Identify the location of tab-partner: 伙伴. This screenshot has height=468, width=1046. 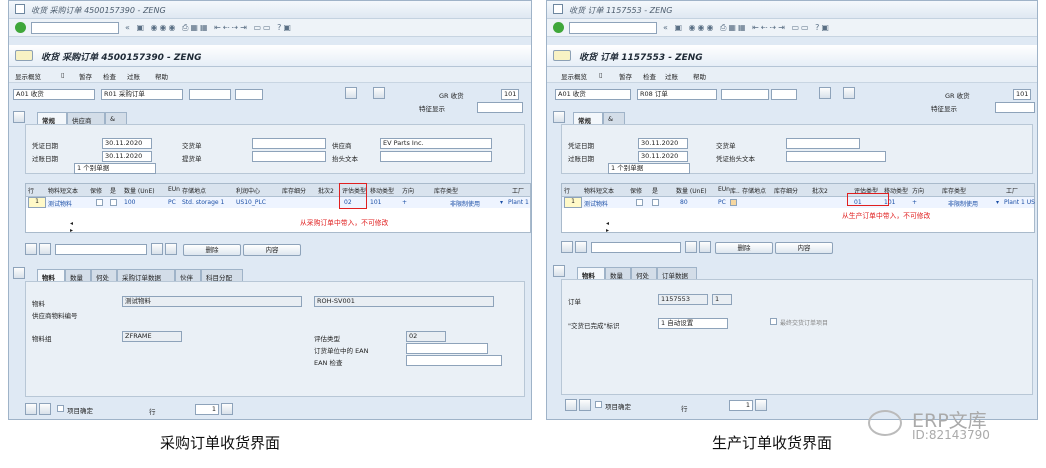
(188, 275).